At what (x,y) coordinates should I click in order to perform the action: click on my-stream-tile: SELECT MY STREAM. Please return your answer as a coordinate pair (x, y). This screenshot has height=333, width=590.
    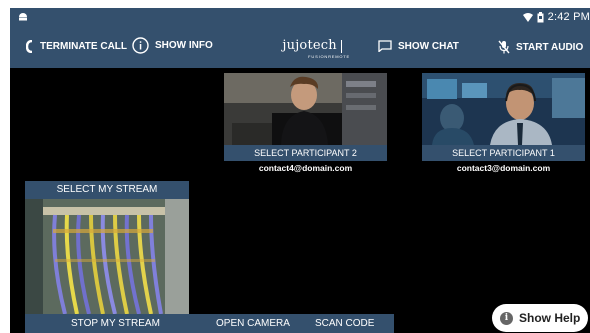
    Looking at the image, I should click on (107, 247).